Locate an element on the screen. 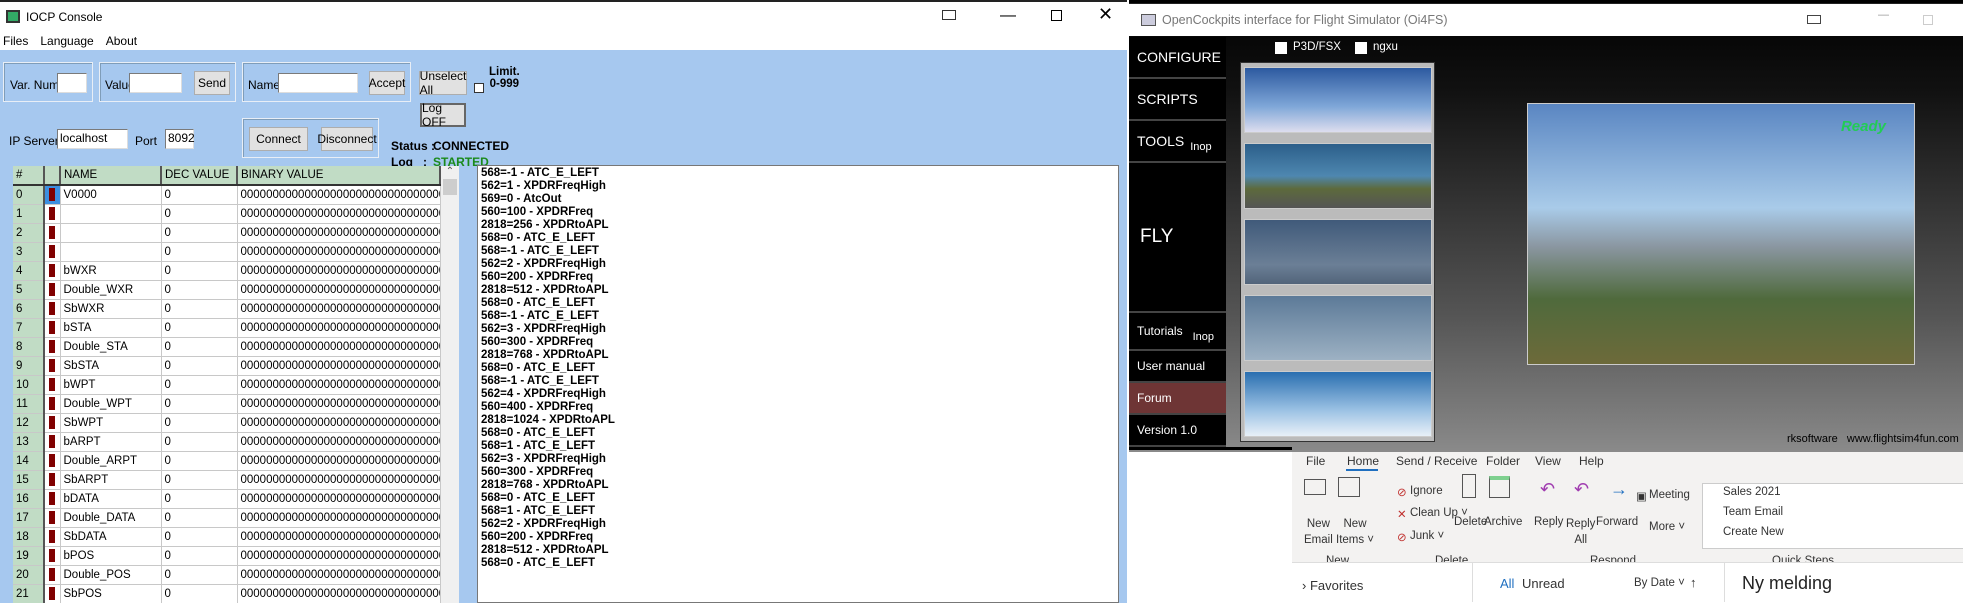  port-input: 8092 is located at coordinates (180, 139).